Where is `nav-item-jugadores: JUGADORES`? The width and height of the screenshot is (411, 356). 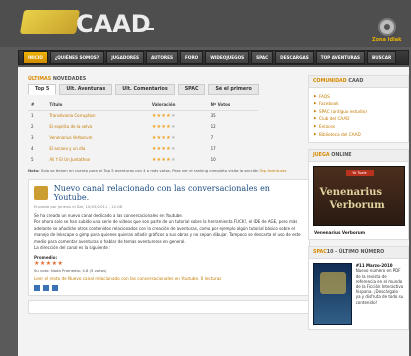 nav-item-jugadores: JUGADORES is located at coordinates (125, 57).